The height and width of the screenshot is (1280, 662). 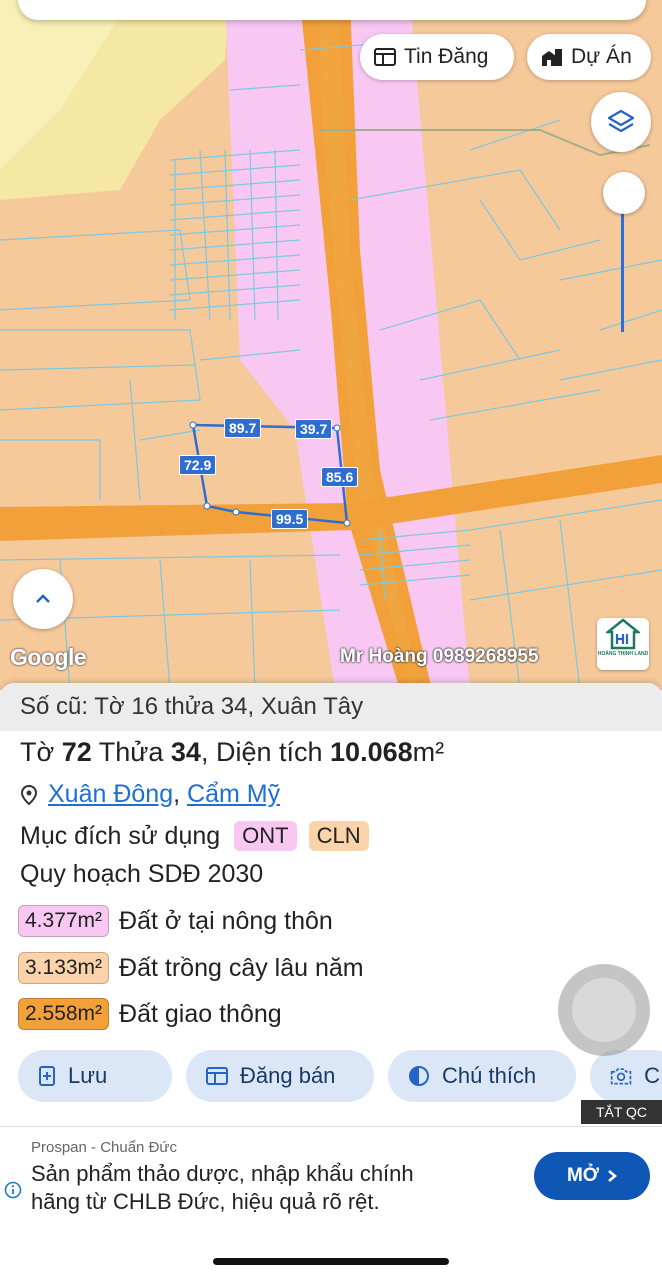 I want to click on sheet-number: 72, so click(x=76, y=752).